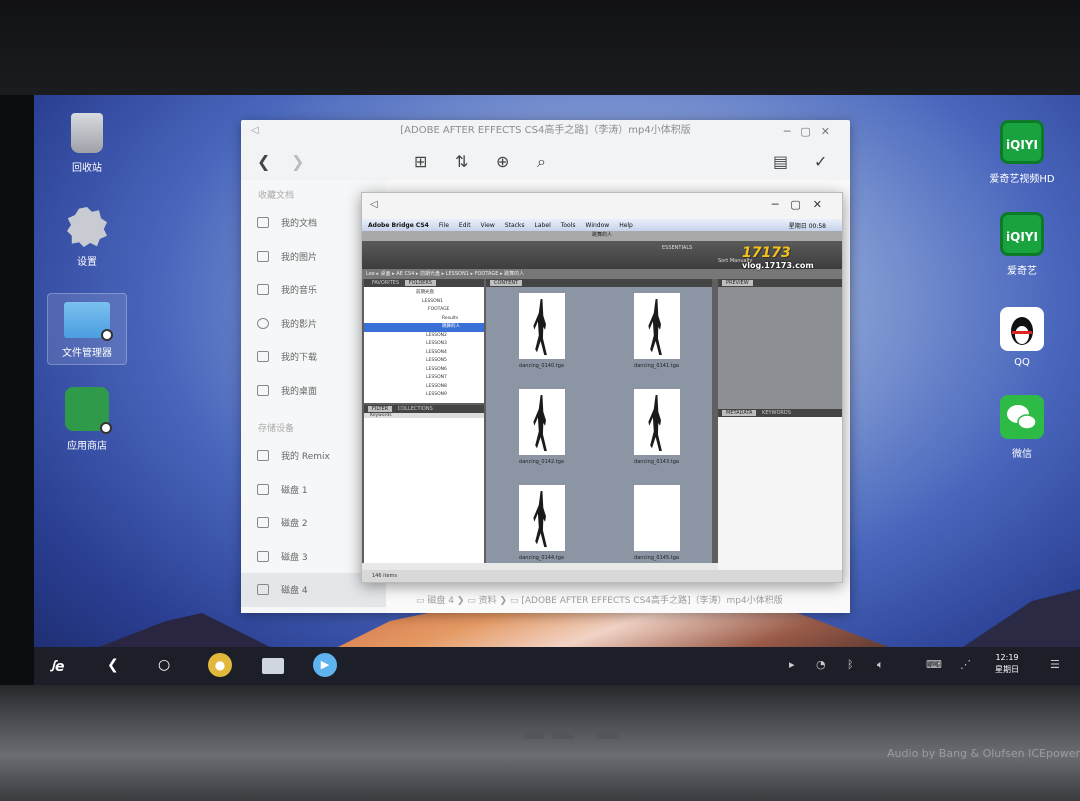  I want to click on window-back-icon: ◁, so click(374, 204).